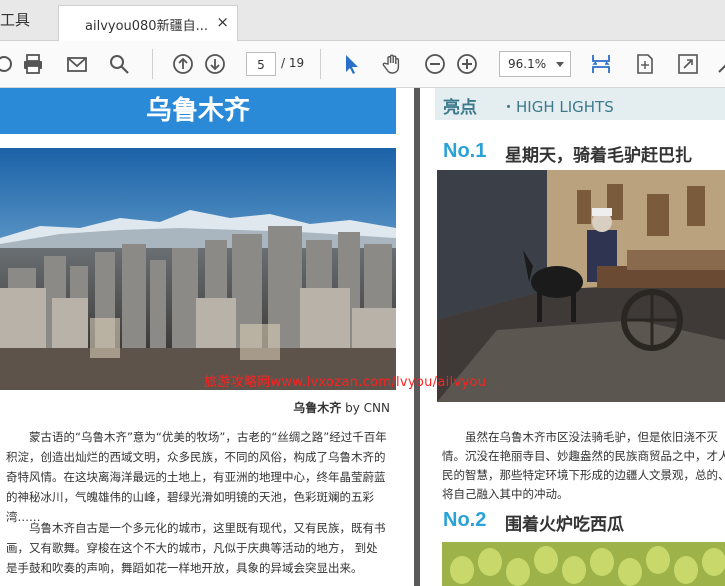 This screenshot has width=725, height=586. Describe the element at coordinates (688, 64) in the screenshot. I see `fullscreen-icon` at that location.